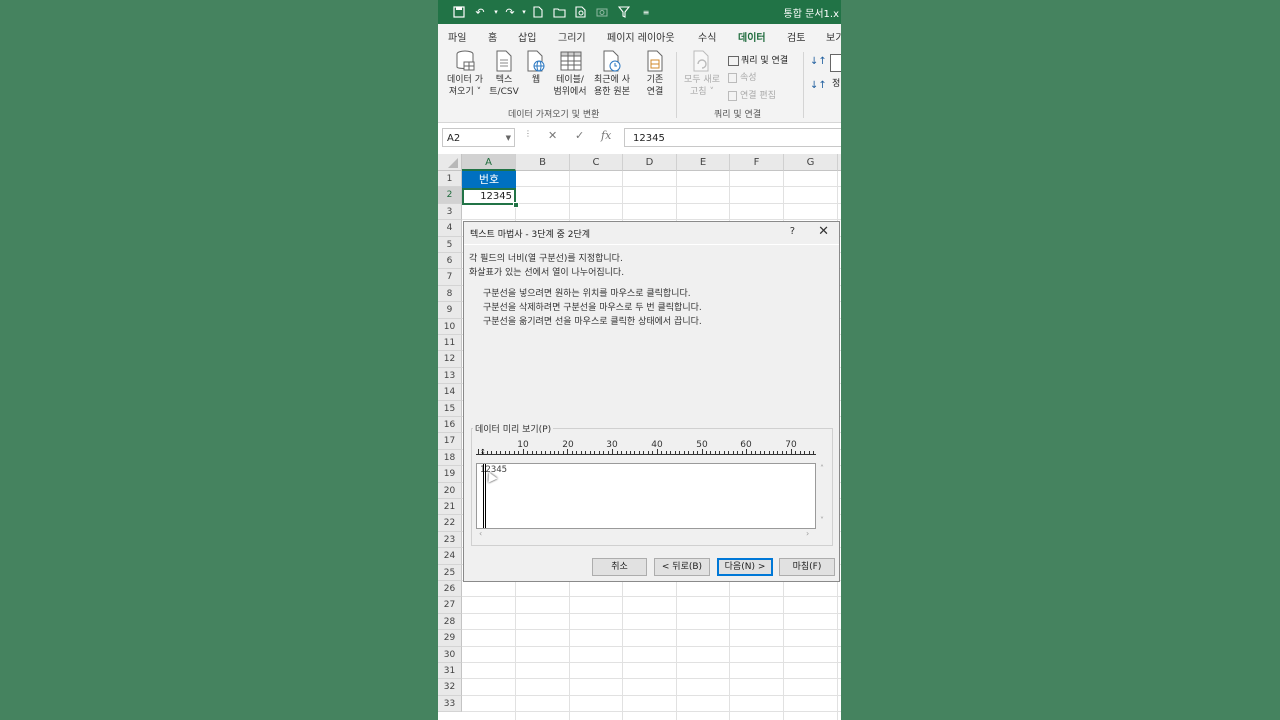  Describe the element at coordinates (504, 74) in the screenshot. I see `from-text-csv-button: 텍스 트/CSV` at that location.